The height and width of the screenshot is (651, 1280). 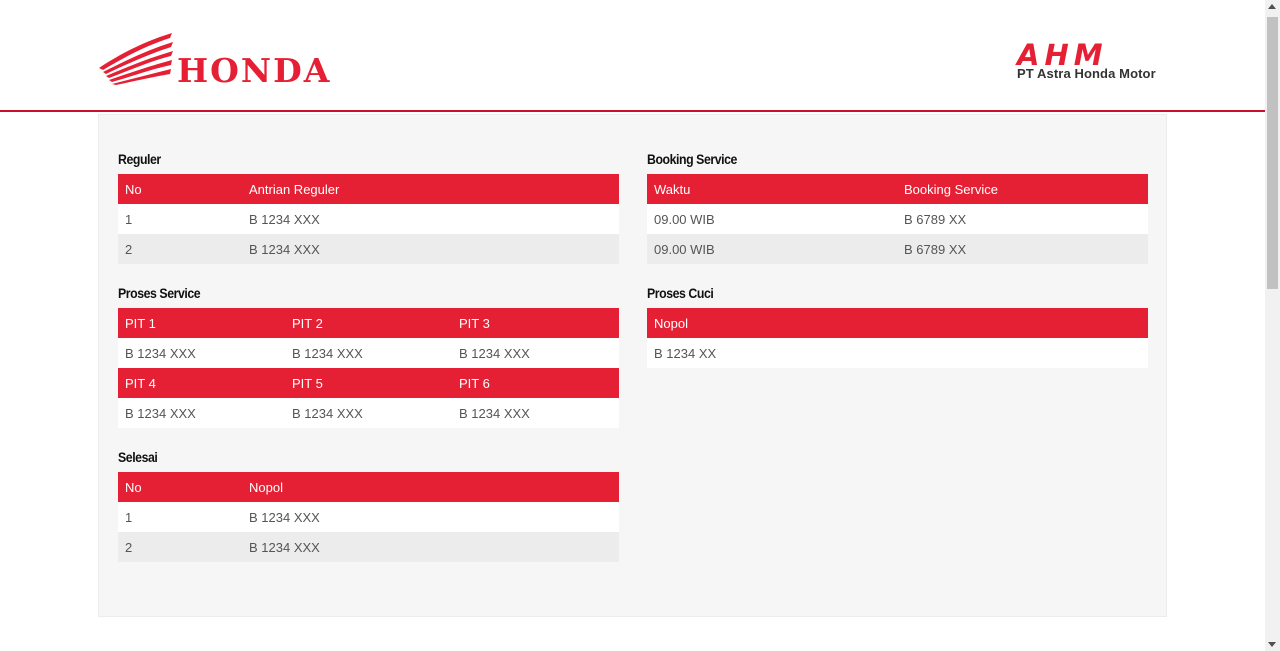 I want to click on proses-cuci-table: Nopol B 1234 XX, so click(x=897, y=338).